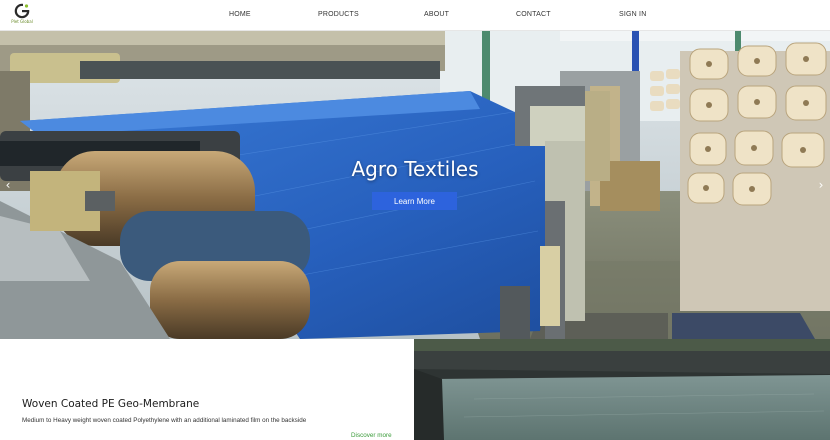 This screenshot has width=830, height=440. What do you see at coordinates (22, 11) in the screenshot?
I see `logo-icon` at bounding box center [22, 11].